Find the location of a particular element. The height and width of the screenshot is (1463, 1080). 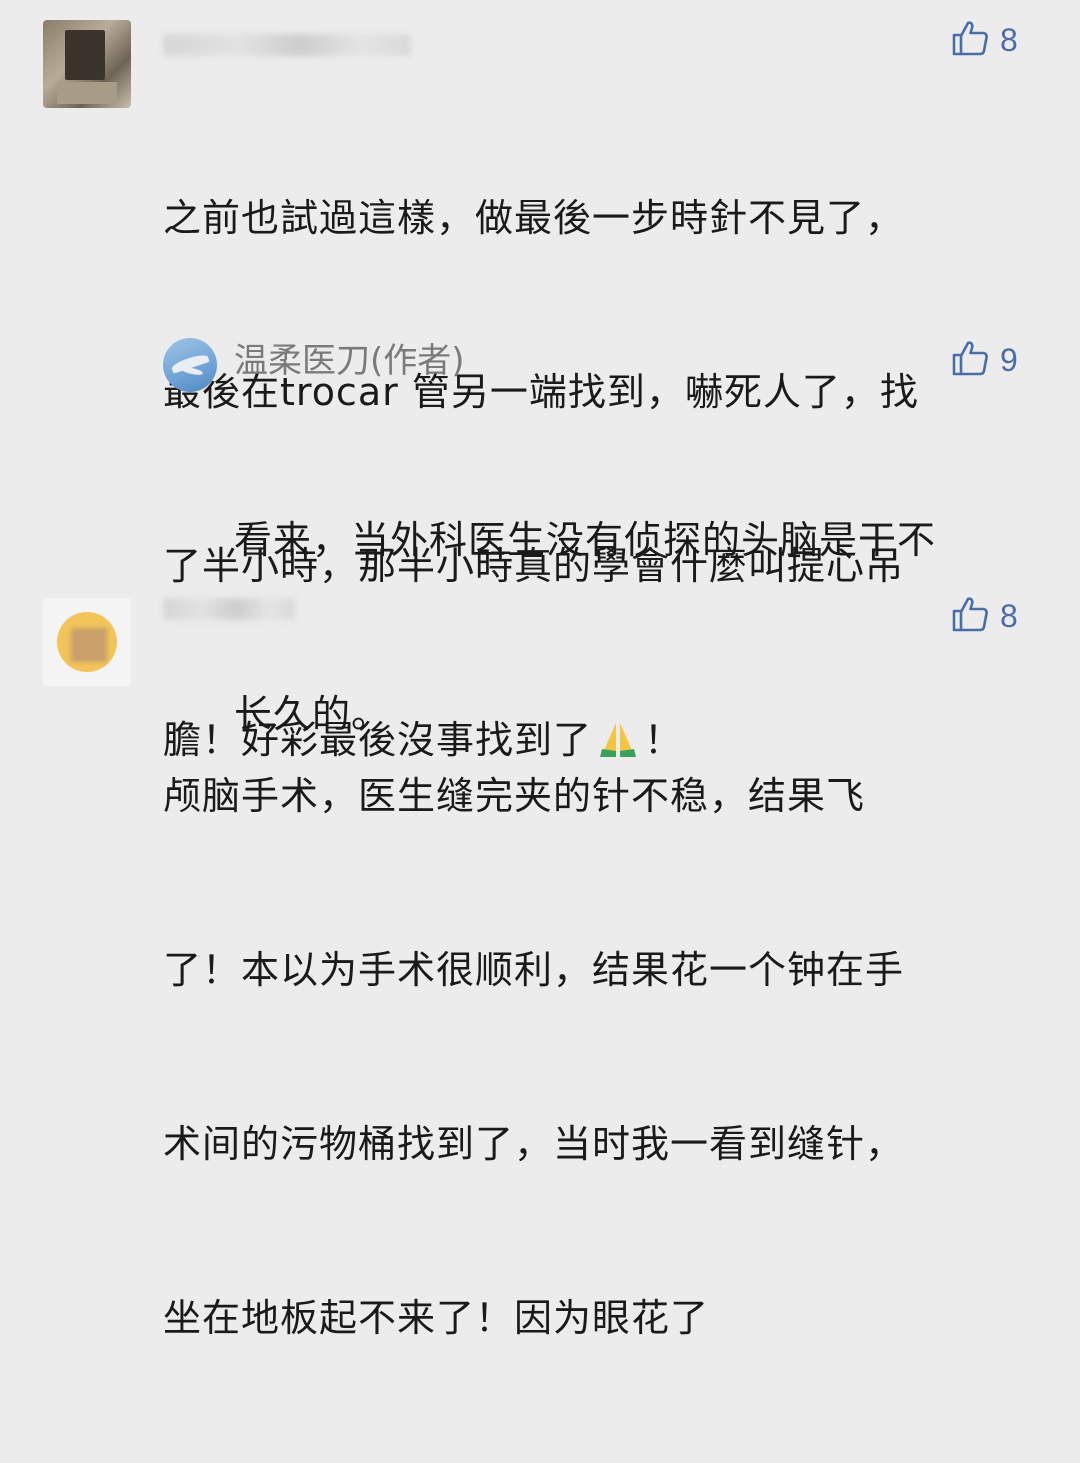

comment-line: 之前也試過這樣，做最後一步時針不見了， is located at coordinates (534, 218).